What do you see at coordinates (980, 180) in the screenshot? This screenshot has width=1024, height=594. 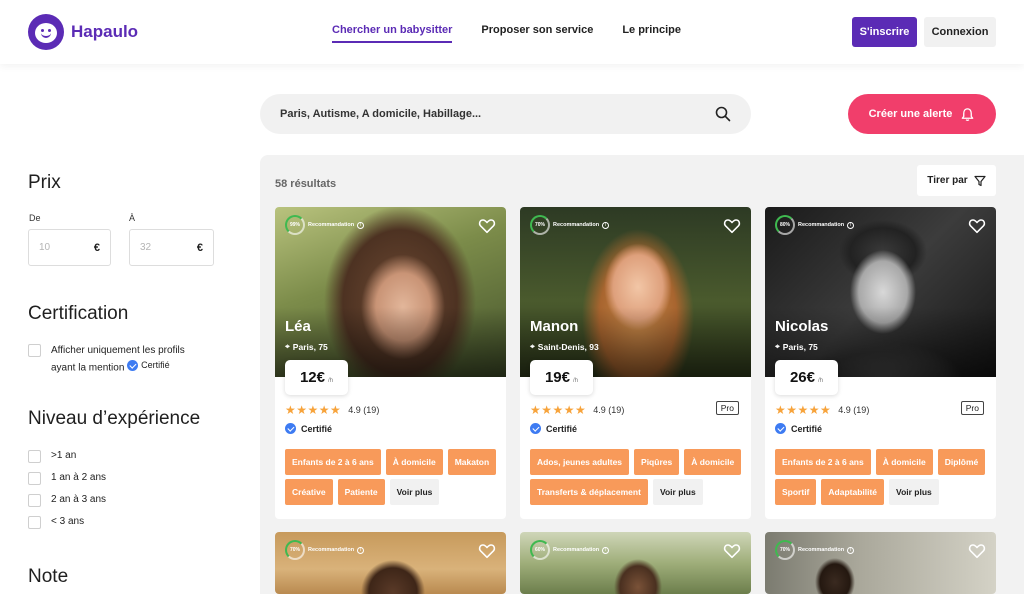 I see `filter-icon` at bounding box center [980, 180].